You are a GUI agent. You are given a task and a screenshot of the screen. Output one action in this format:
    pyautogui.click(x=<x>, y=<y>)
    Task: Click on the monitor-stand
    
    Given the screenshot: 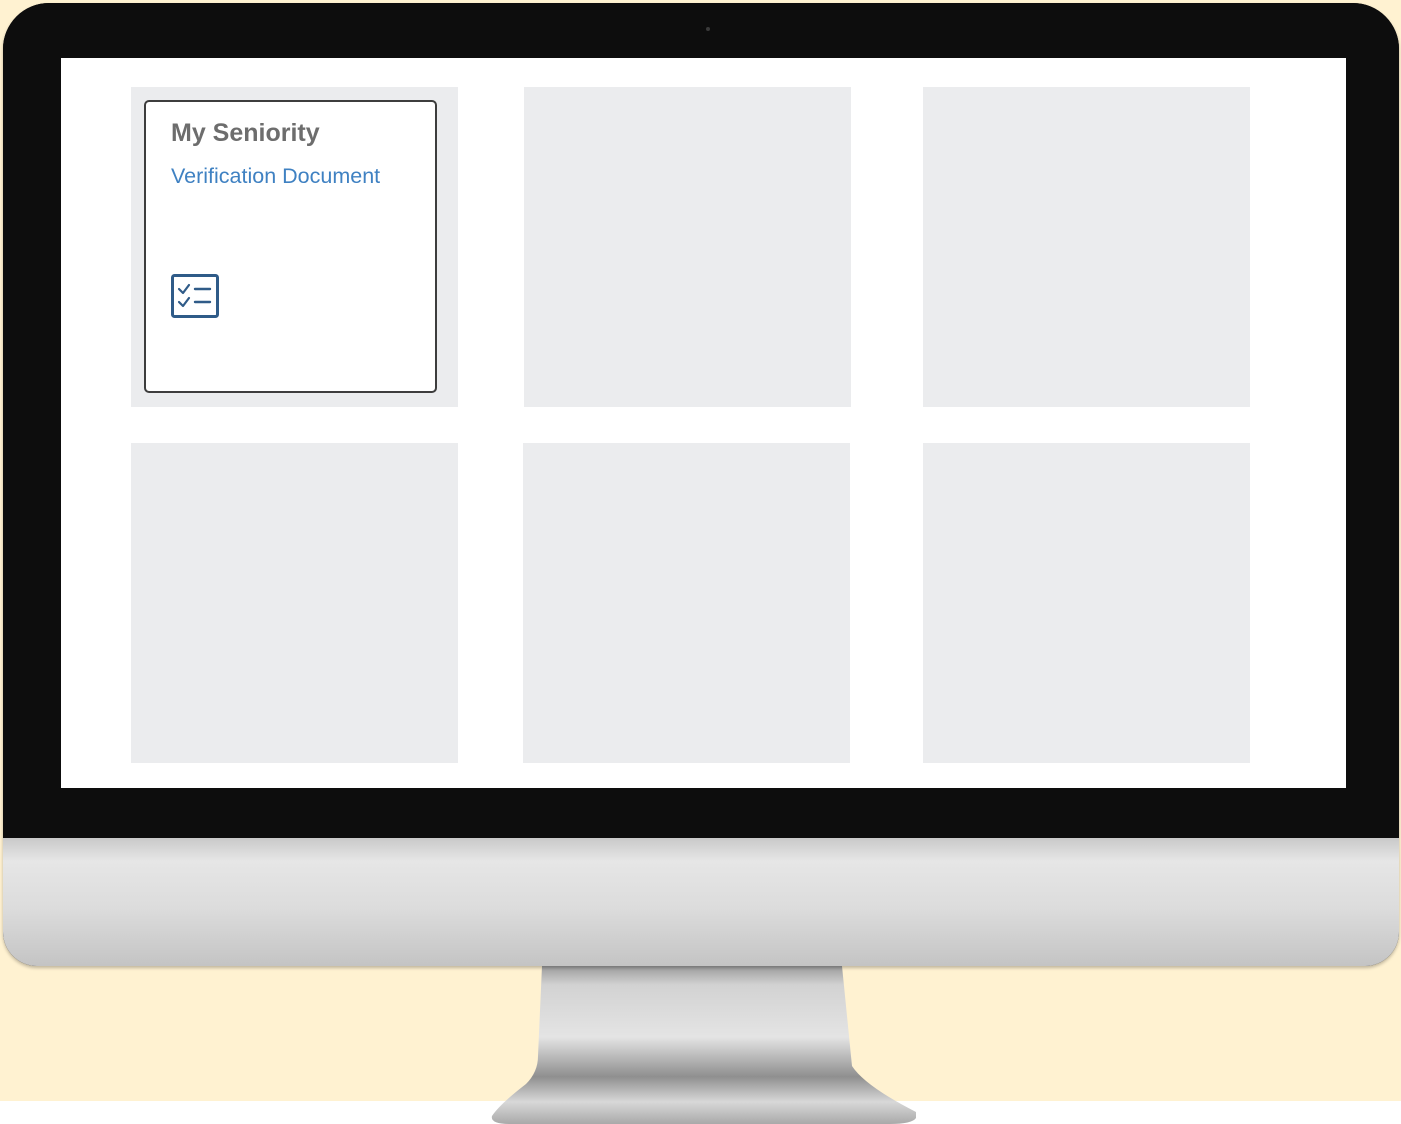 What is the action you would take?
    pyautogui.click(x=703, y=1045)
    